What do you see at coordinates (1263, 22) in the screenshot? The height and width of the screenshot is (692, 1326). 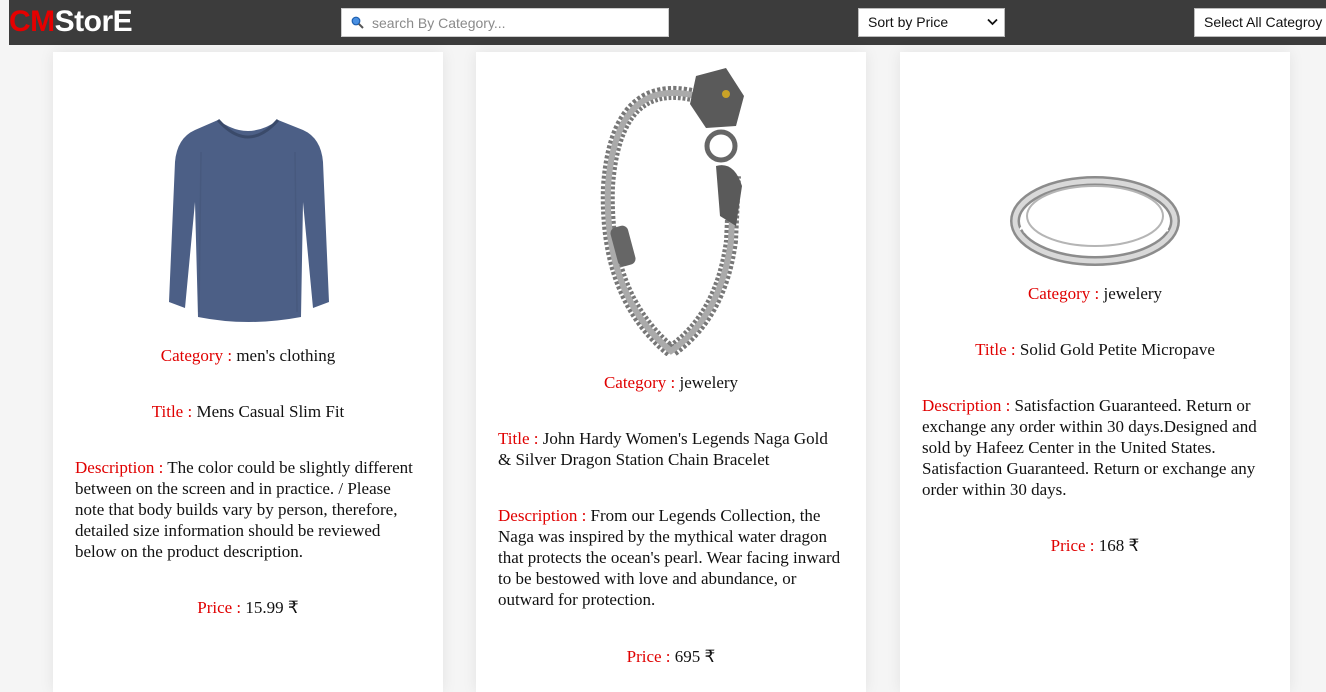 I see `category-select-label: Select All Categroy` at bounding box center [1263, 22].